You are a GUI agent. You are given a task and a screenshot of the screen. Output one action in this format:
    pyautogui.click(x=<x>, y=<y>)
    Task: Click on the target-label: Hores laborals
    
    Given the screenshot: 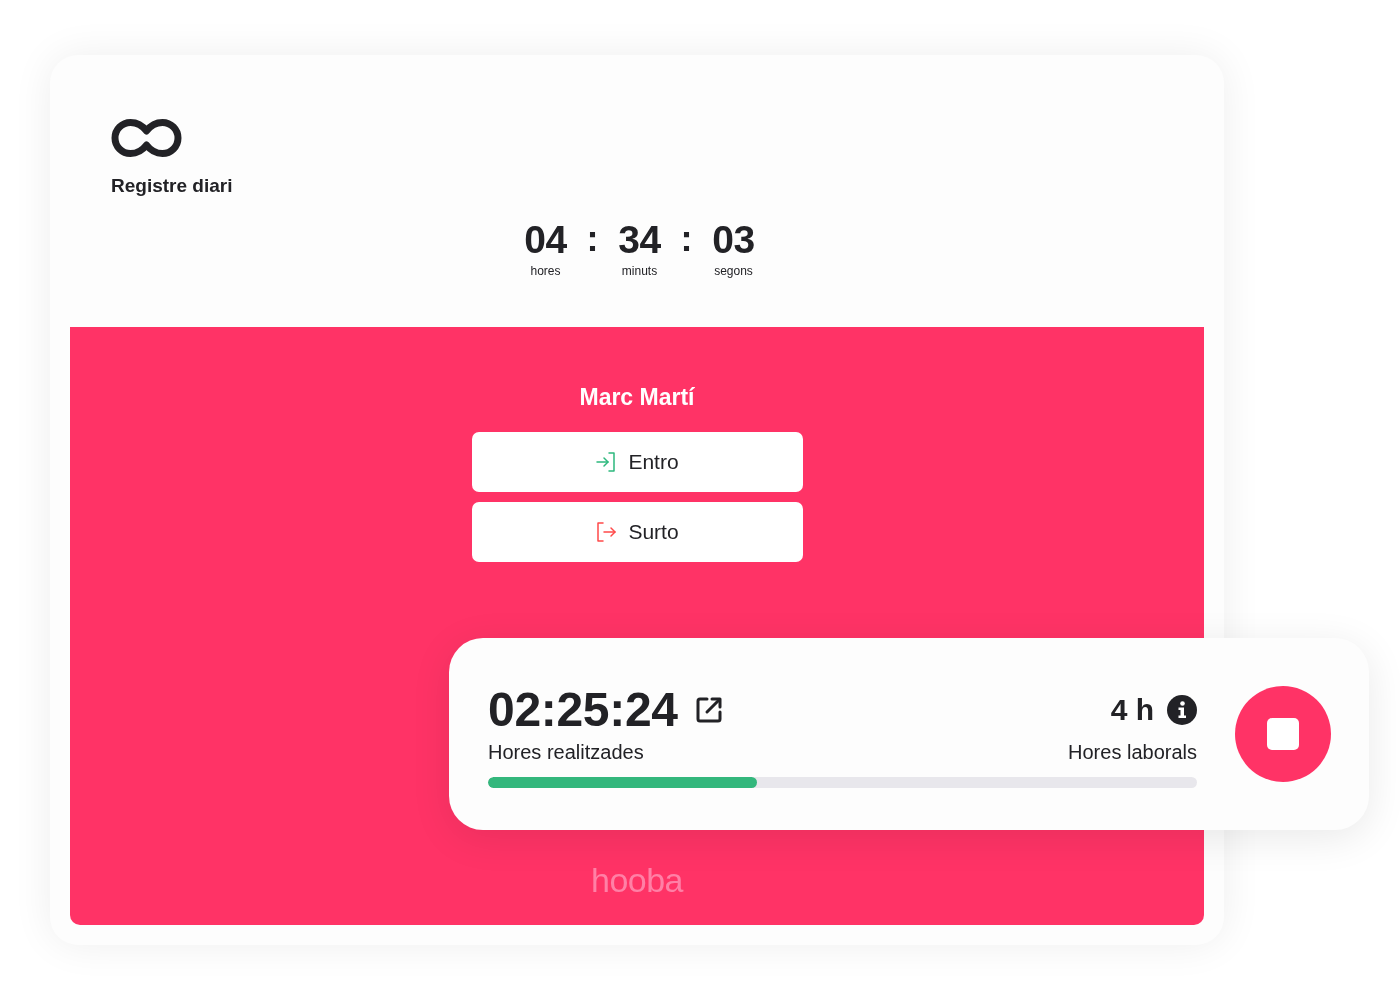 What is the action you would take?
    pyautogui.click(x=1132, y=752)
    